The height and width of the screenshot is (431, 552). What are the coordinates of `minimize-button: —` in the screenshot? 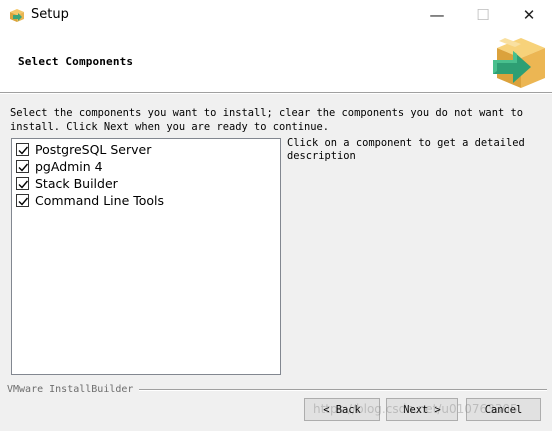 It's located at (437, 15).